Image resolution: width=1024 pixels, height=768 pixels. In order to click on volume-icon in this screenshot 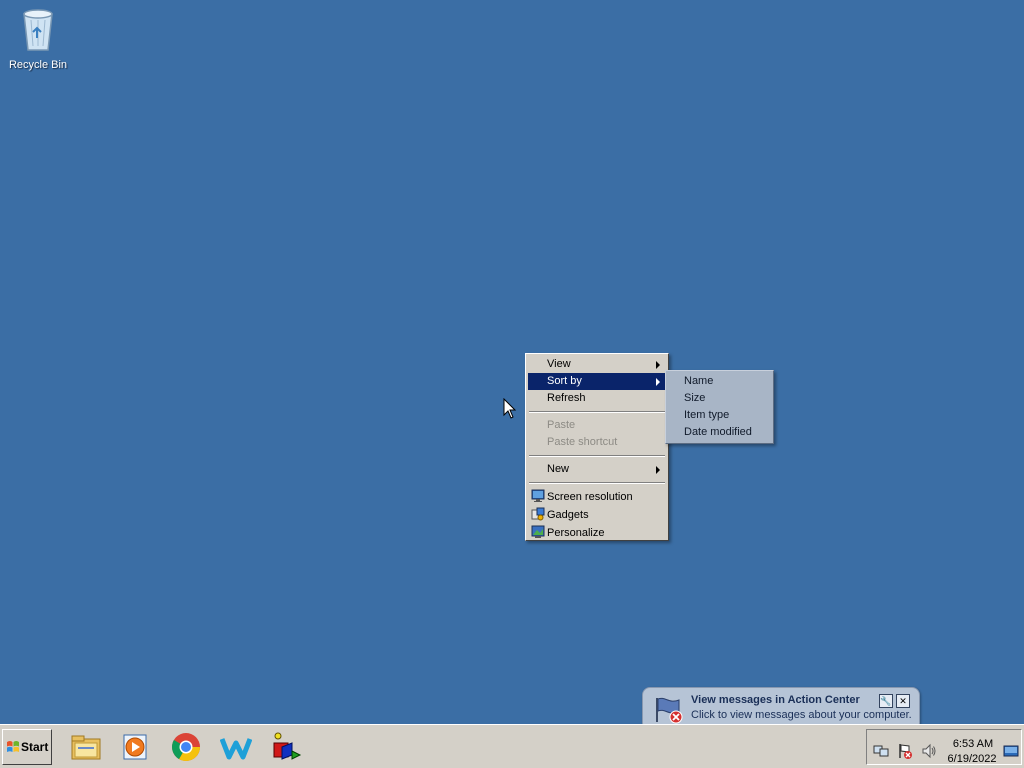, I will do `click(929, 751)`.